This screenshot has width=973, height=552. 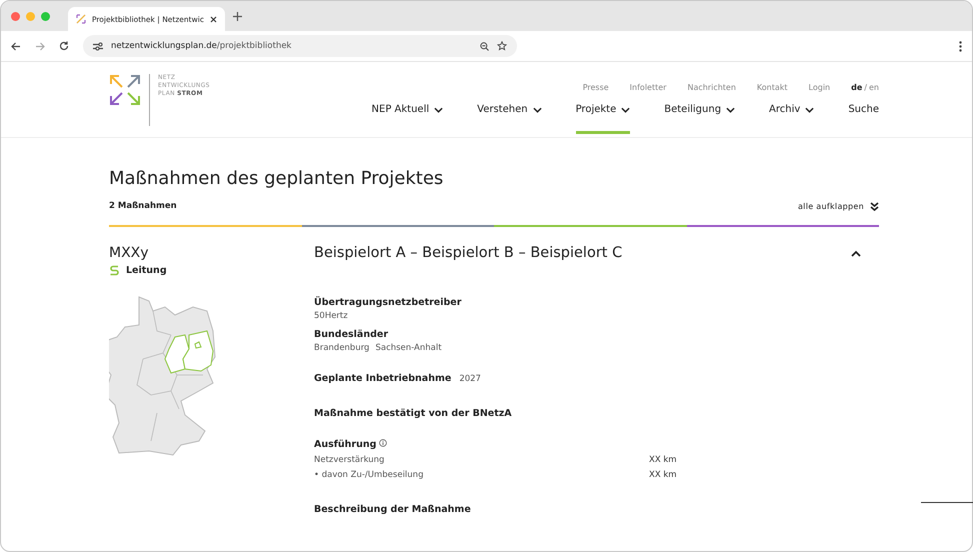 What do you see at coordinates (129, 253) in the screenshot?
I see `measure-code: MXXy` at bounding box center [129, 253].